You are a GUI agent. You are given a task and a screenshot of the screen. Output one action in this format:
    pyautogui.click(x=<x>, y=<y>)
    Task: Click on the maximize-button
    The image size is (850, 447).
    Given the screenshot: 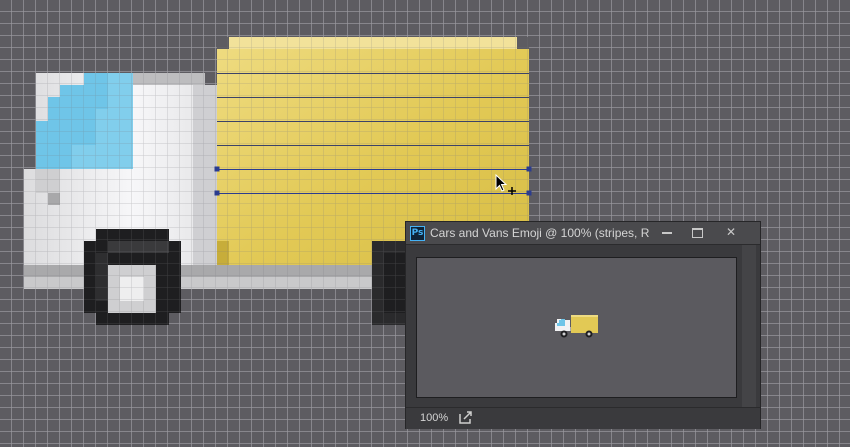 What is the action you would take?
    pyautogui.click(x=697, y=232)
    